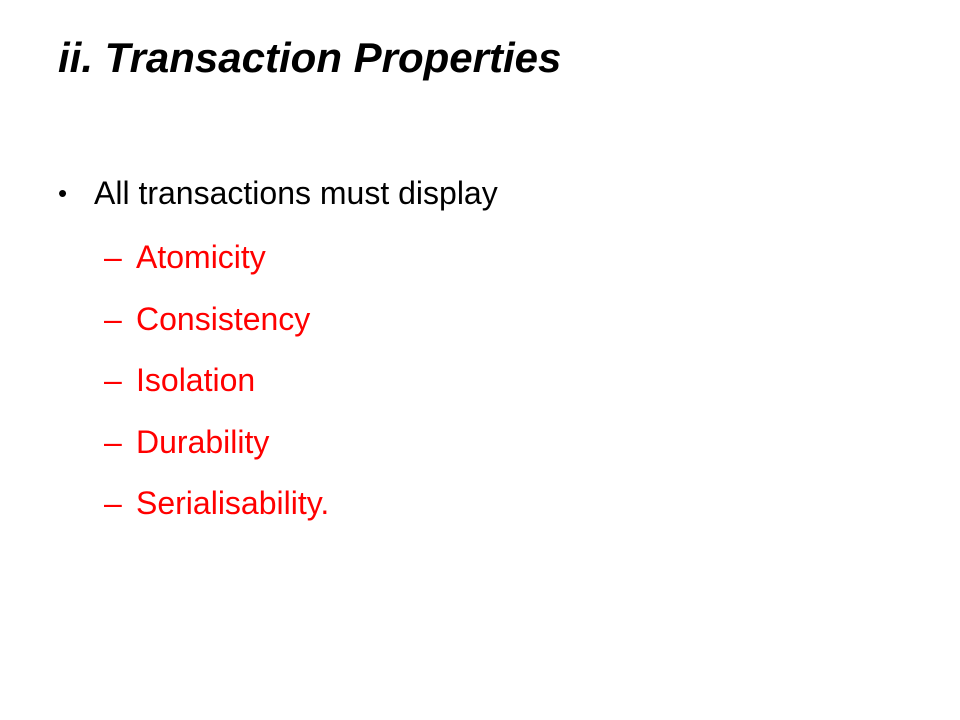 The width and height of the screenshot is (960, 720). I want to click on sub-item-isolation: – Isolation, so click(488, 381).